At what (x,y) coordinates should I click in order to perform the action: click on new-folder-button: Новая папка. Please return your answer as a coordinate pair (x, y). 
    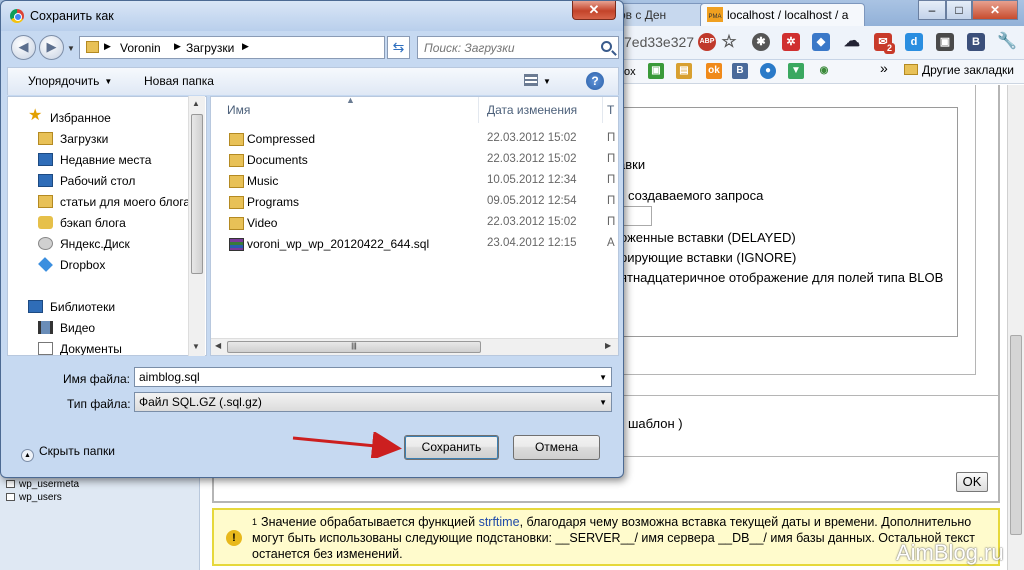
    Looking at the image, I should click on (179, 81).